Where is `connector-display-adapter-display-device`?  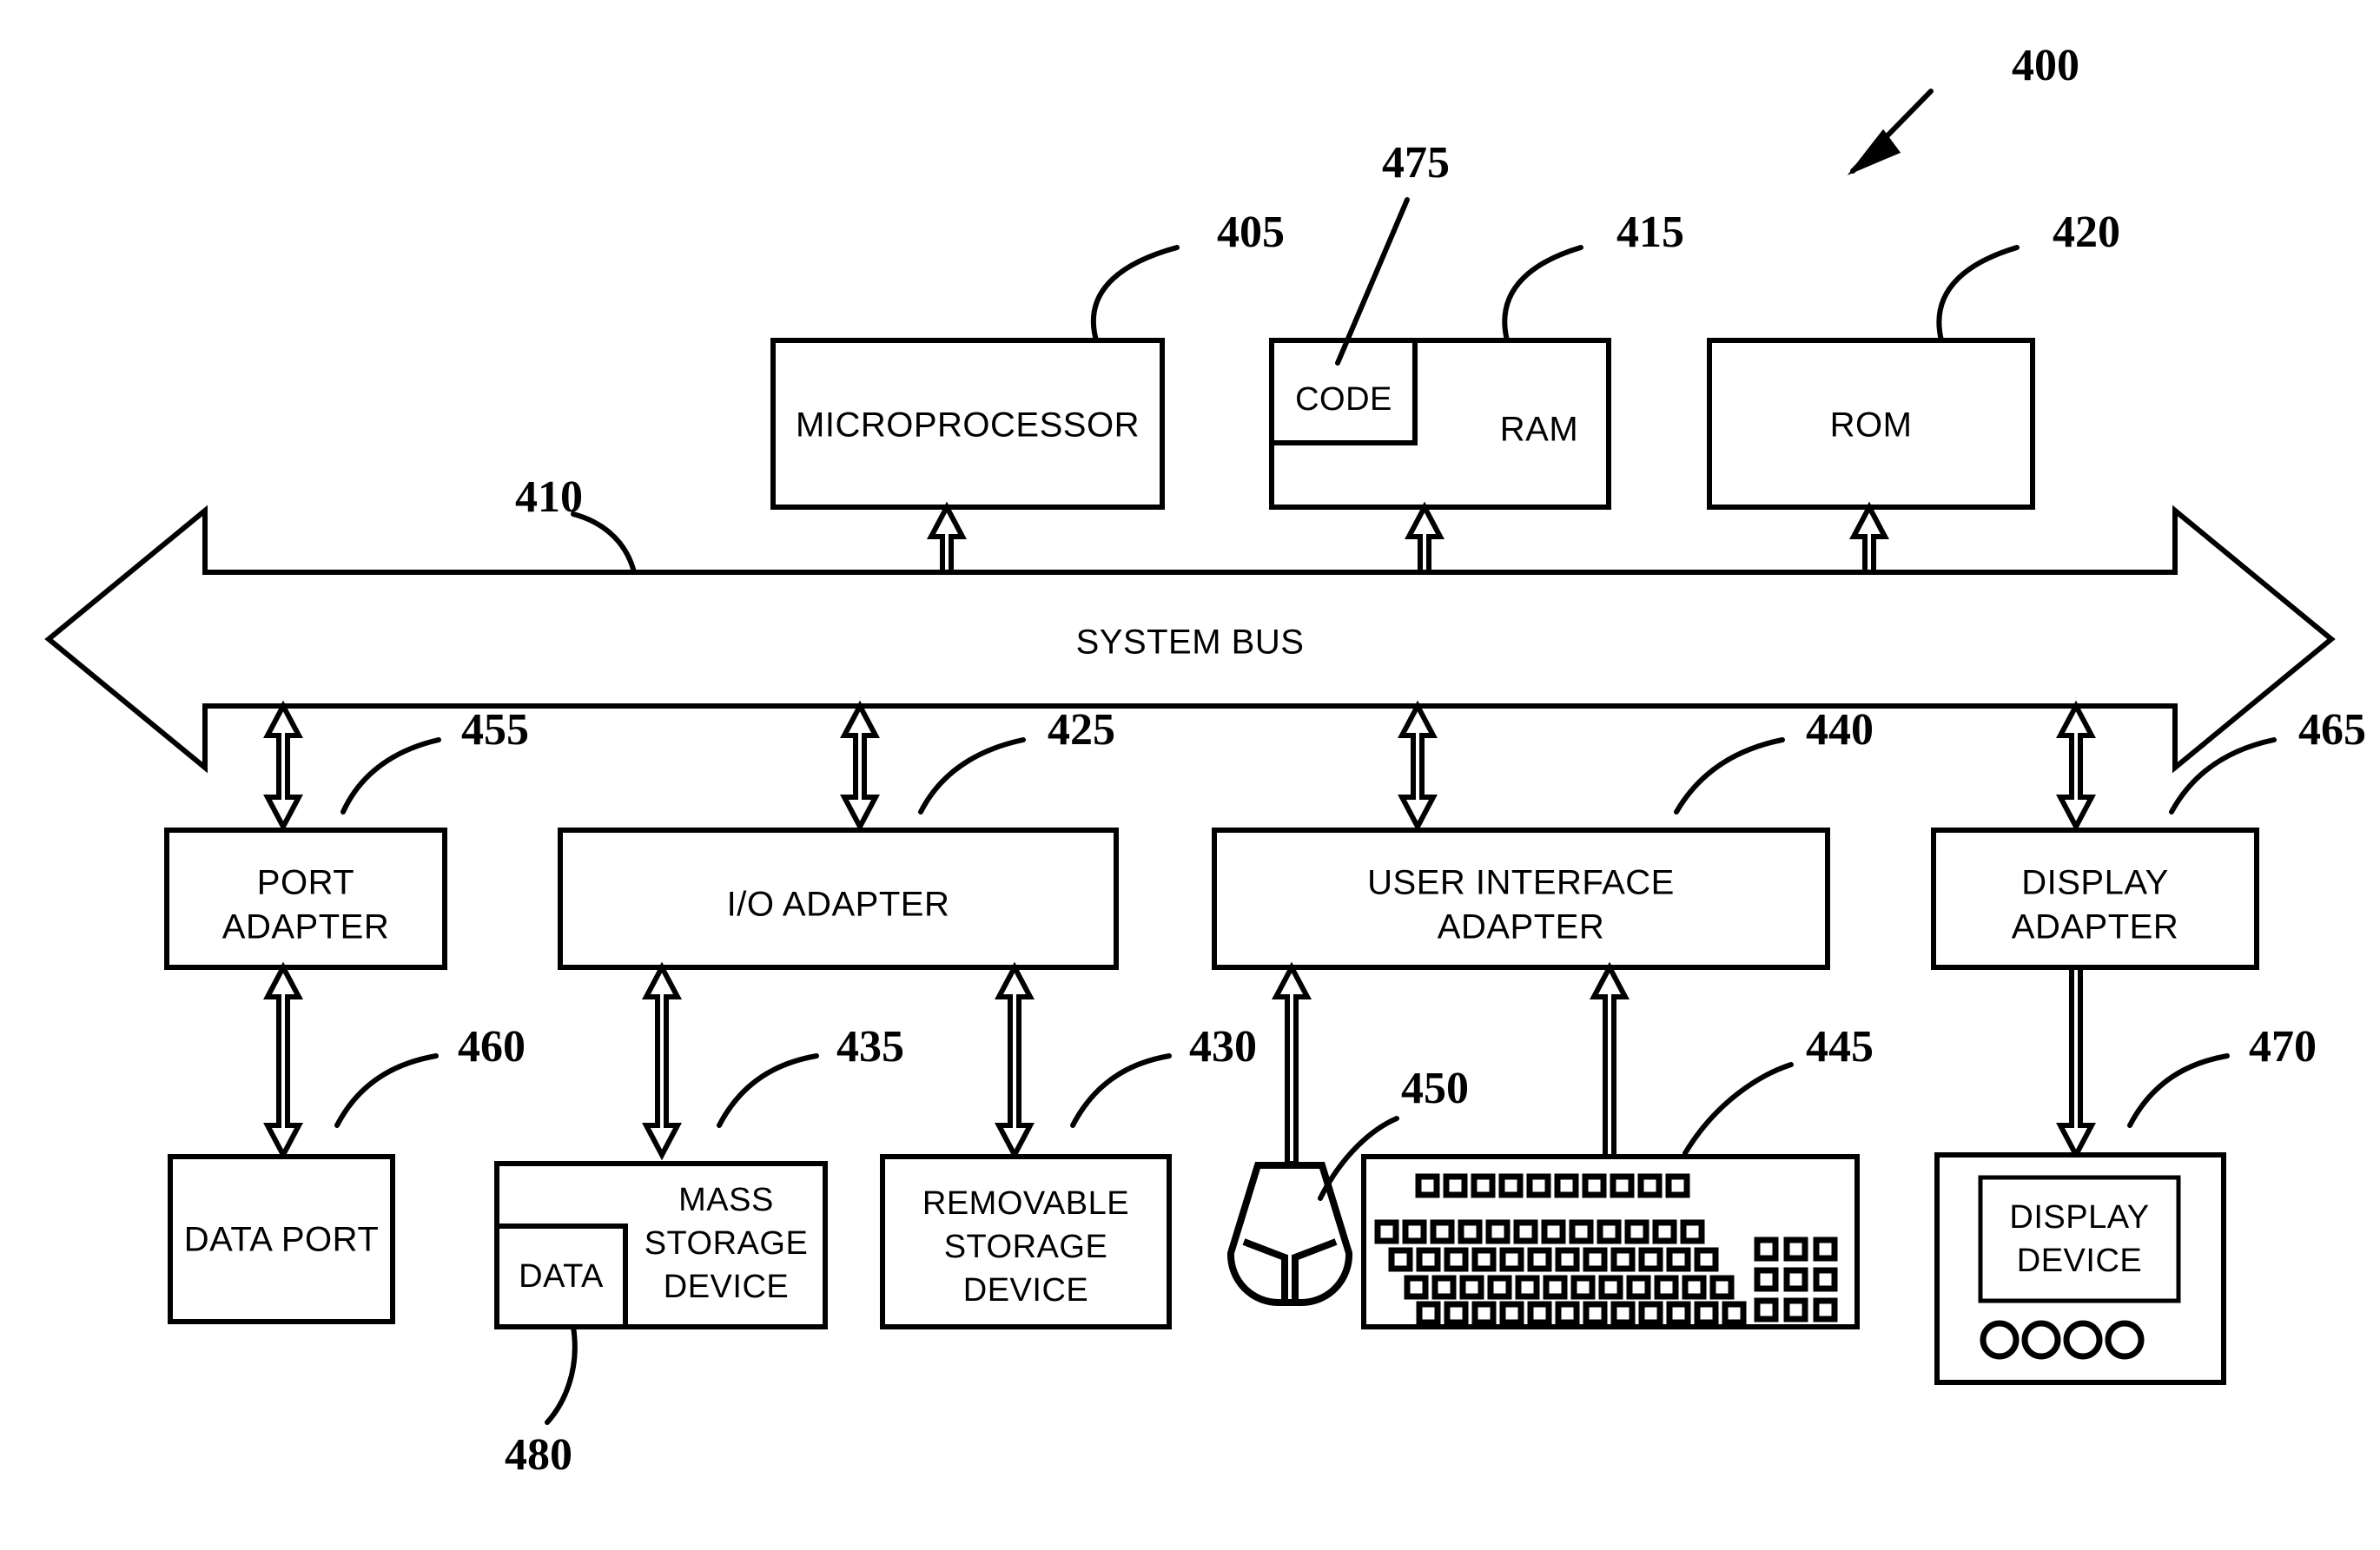
connector-display-adapter-display-device is located at coordinates (2076, 1063).